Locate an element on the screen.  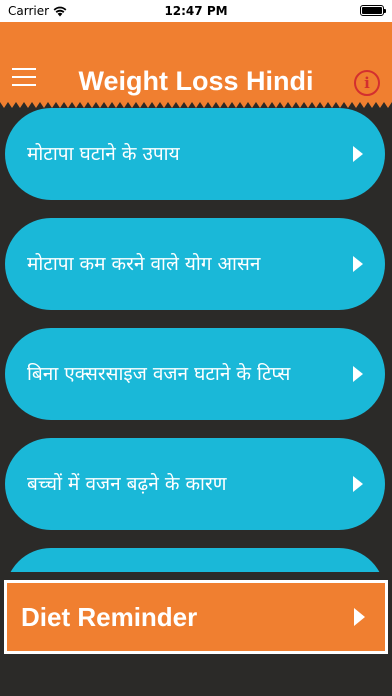
list-item-label: बच्चों में वजन बढ़ने के कारण is located at coordinates (127, 484).